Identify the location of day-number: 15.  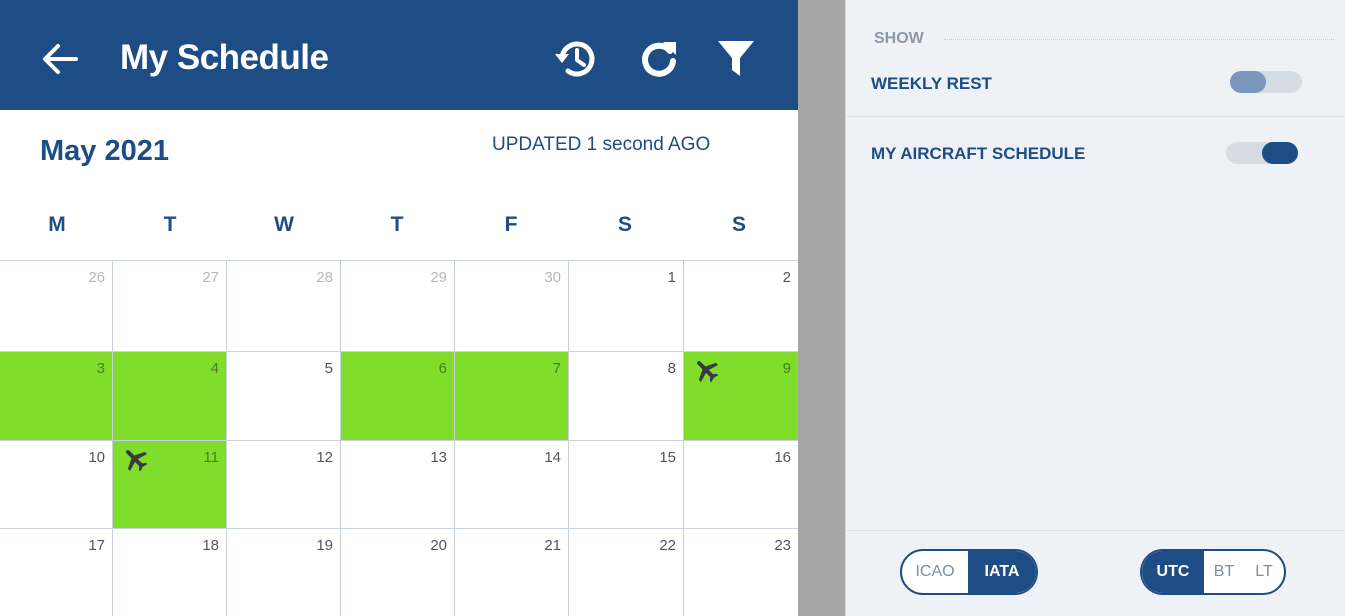
(667, 457).